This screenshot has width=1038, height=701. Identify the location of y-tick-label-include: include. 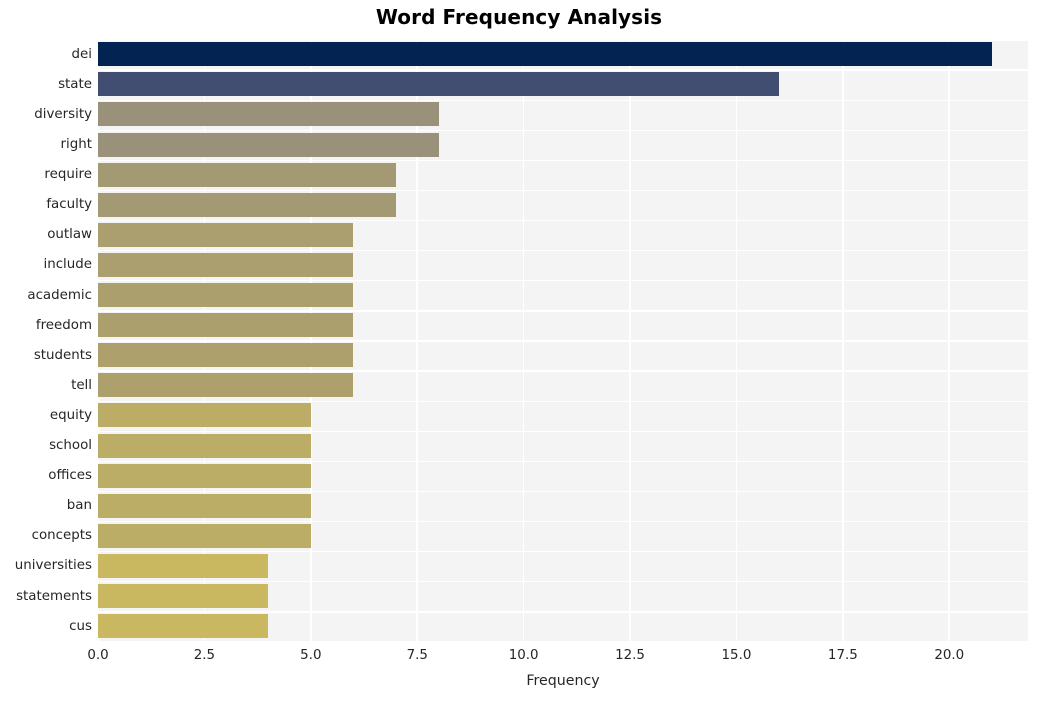
(67, 265).